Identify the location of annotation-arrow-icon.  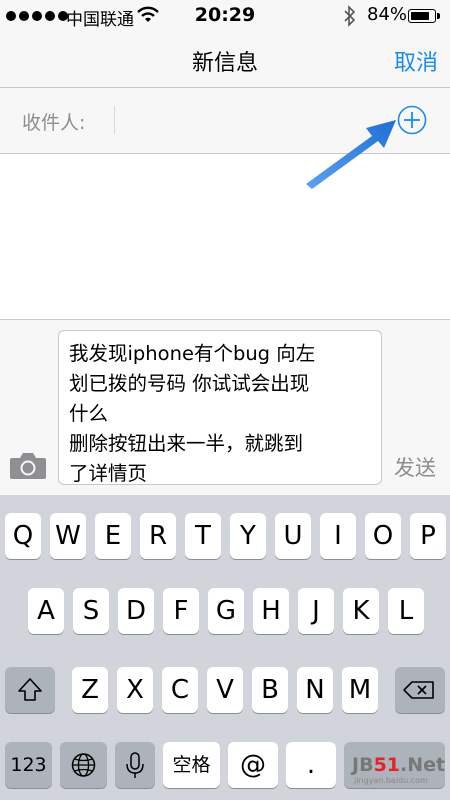
(351, 154).